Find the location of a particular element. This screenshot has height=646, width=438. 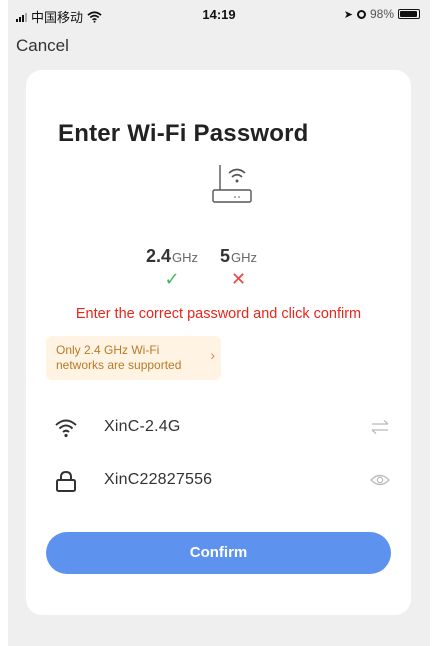

password-value: XinC22827556 is located at coordinates (158, 479).